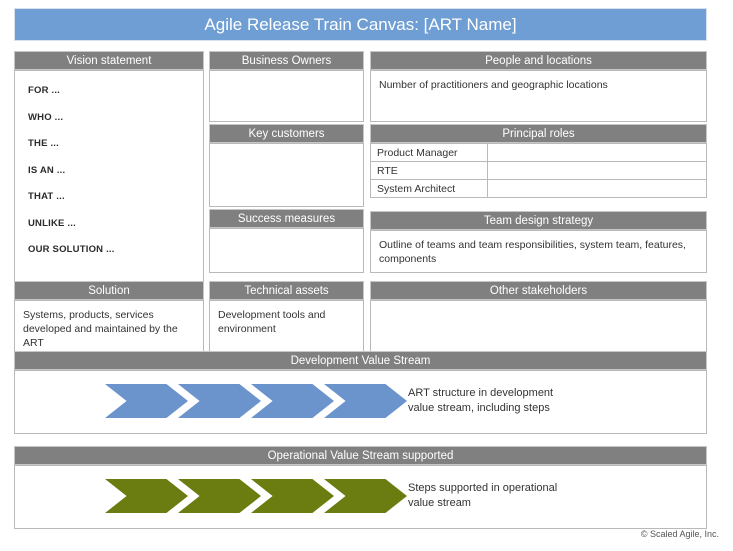 This screenshot has height=551, width=733. What do you see at coordinates (538, 290) in the screenshot?
I see `panel-header-other-stakeholders: Other stakeholders` at bounding box center [538, 290].